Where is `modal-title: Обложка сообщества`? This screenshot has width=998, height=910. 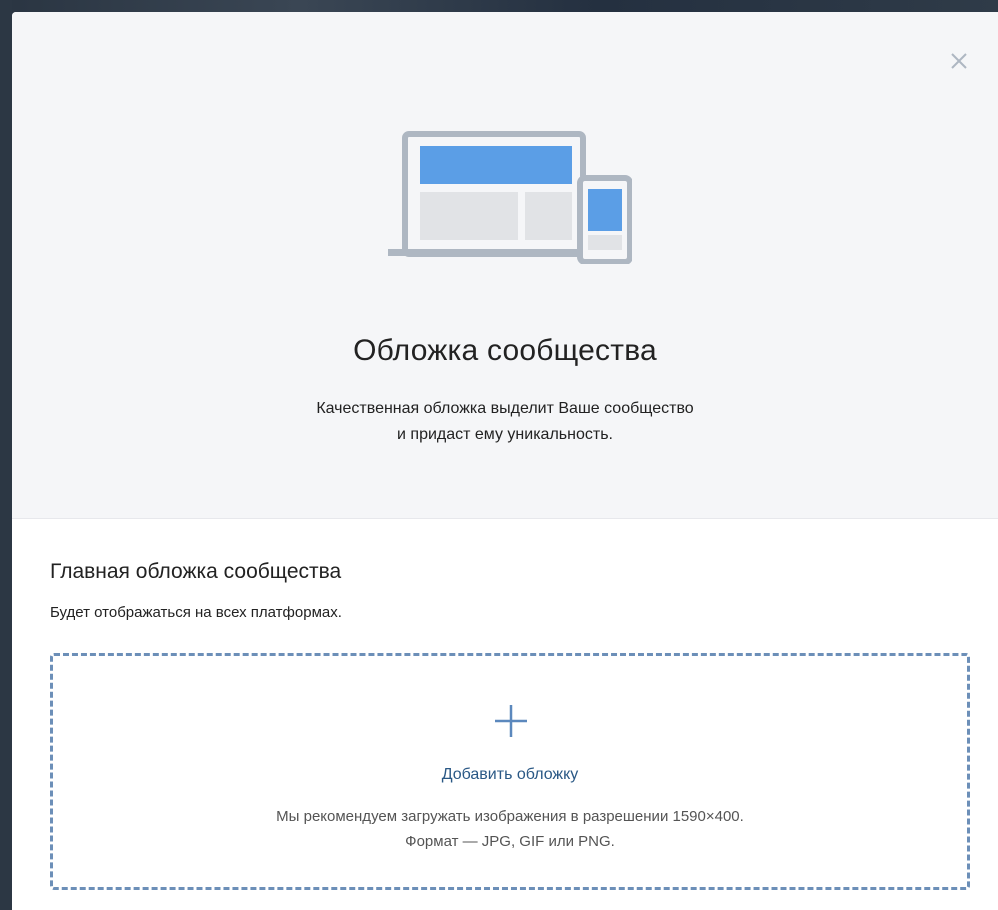 modal-title: Обложка сообщества is located at coordinates (505, 350).